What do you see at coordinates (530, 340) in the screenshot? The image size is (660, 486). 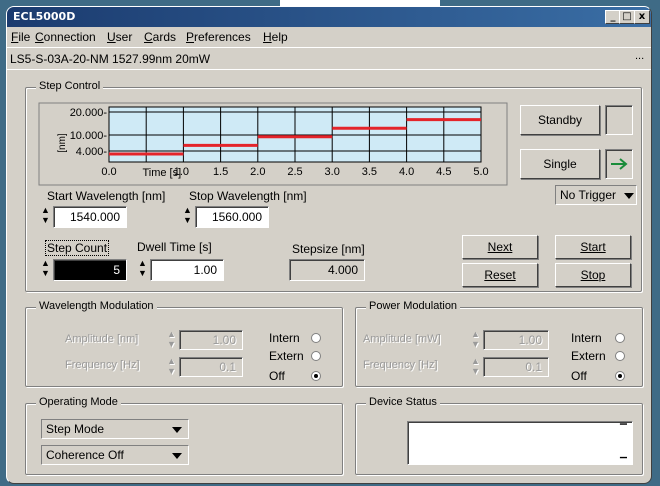 I see `pm-amplitude-value: 1.00` at bounding box center [530, 340].